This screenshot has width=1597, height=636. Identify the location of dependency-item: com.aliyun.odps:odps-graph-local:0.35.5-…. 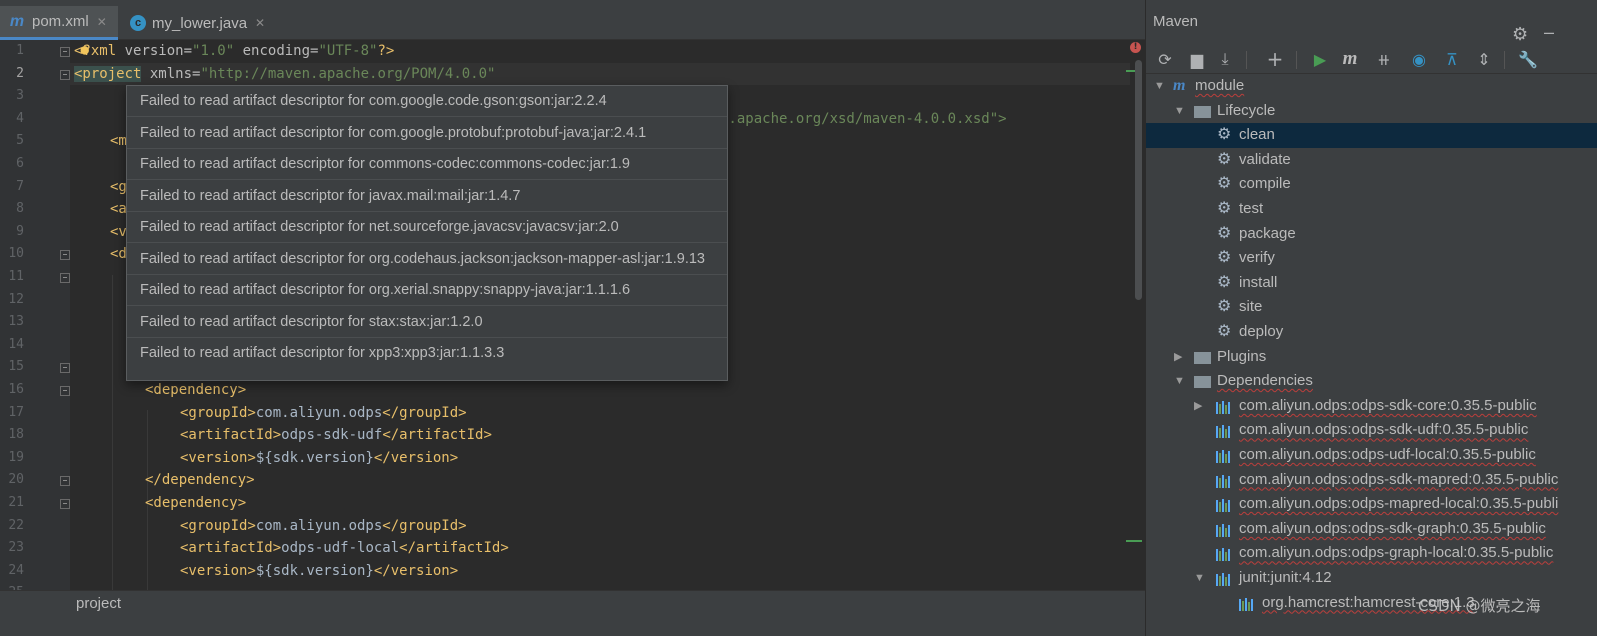
(1371, 553).